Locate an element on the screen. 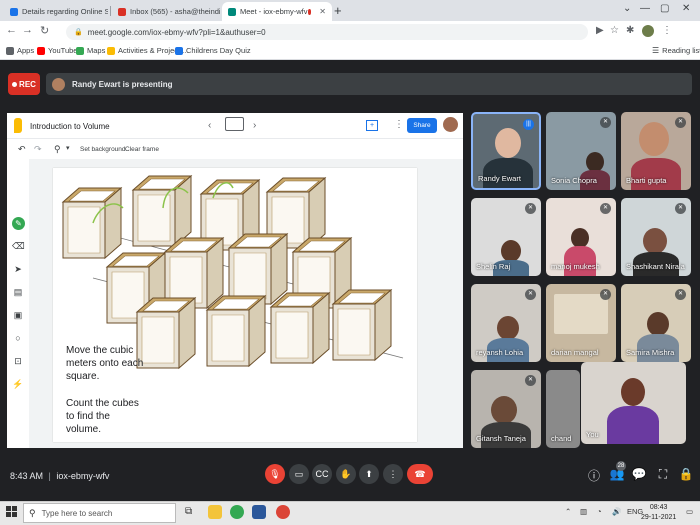 The width and height of the screenshot is (700, 525). volume-icon: 🔊 is located at coordinates (616, 511).